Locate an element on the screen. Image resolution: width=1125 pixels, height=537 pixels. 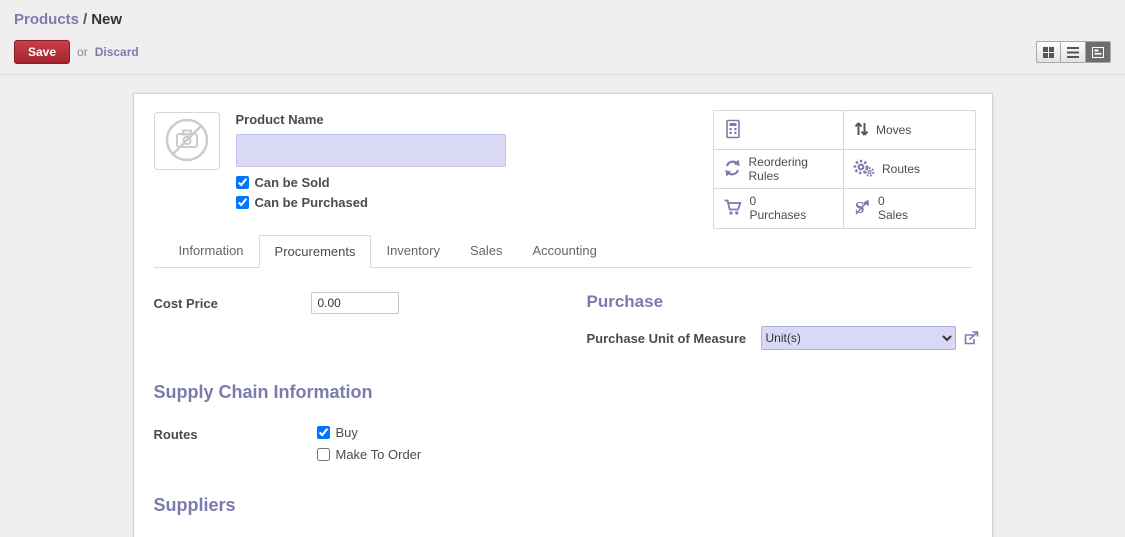
camera-icon is located at coordinates (187, 141).